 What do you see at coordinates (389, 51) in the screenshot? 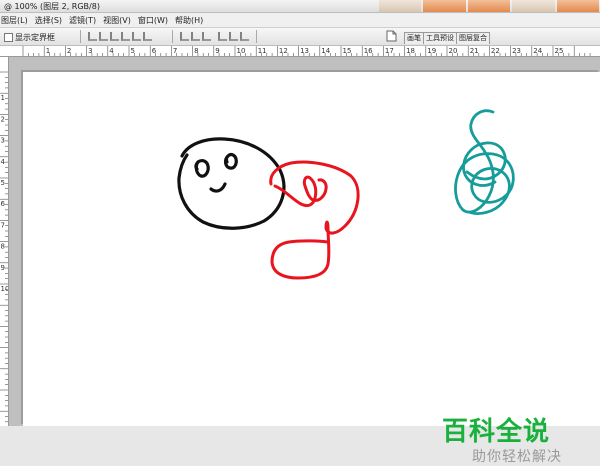
I see `ruler-label: 17` at bounding box center [389, 51].